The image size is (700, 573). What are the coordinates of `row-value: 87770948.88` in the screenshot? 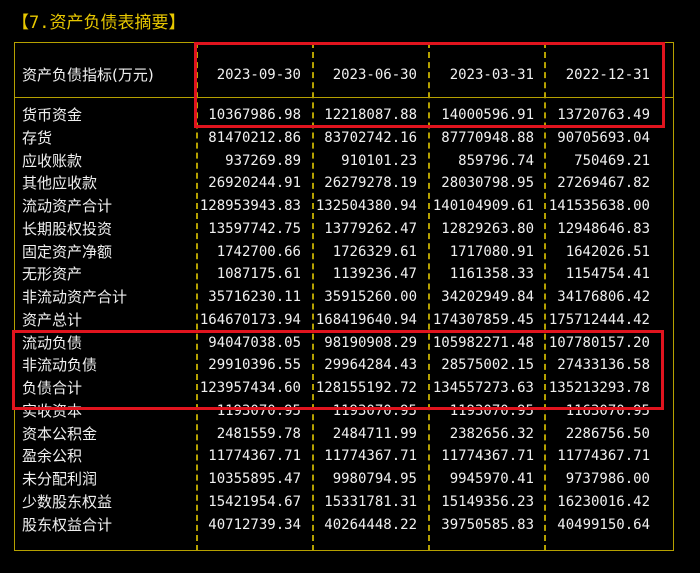 It's located at (487, 137).